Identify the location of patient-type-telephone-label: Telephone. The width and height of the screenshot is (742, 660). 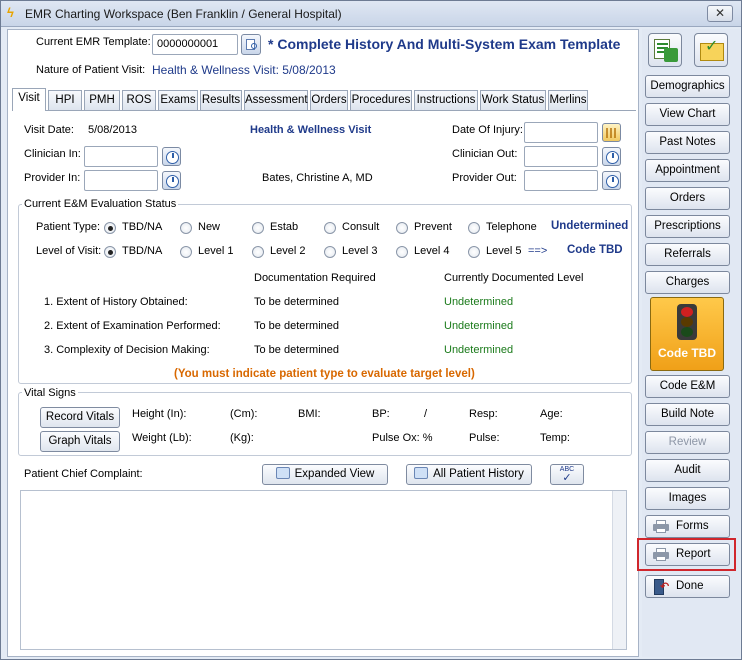
(511, 227).